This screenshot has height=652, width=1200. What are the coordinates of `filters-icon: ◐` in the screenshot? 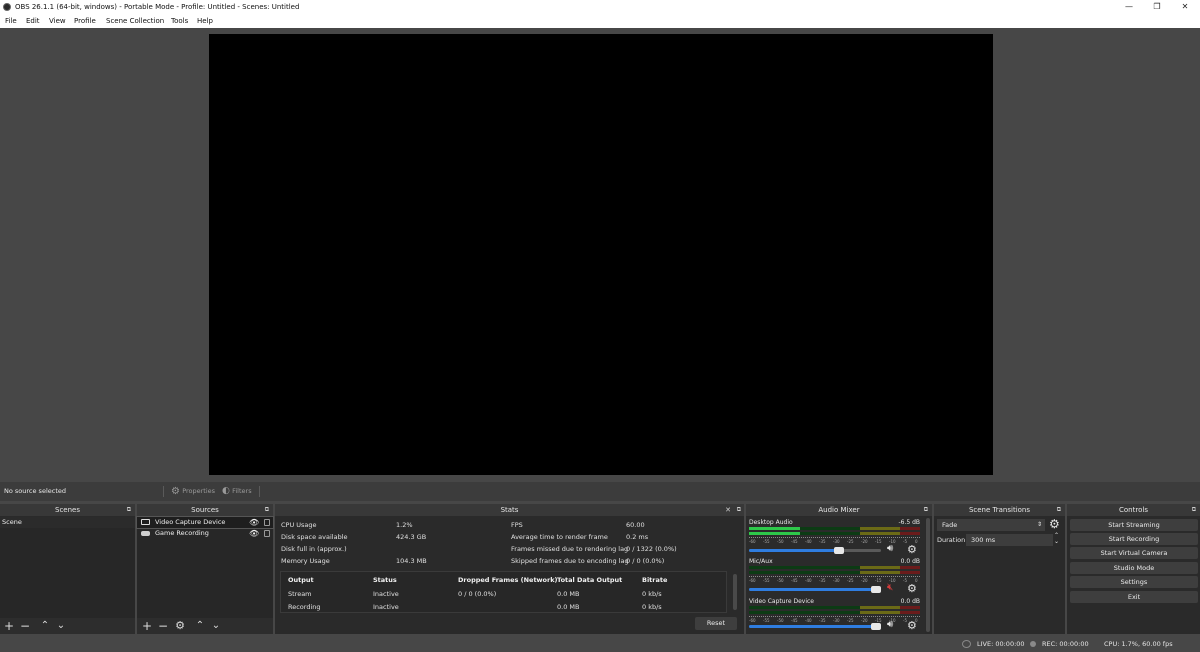 It's located at (226, 491).